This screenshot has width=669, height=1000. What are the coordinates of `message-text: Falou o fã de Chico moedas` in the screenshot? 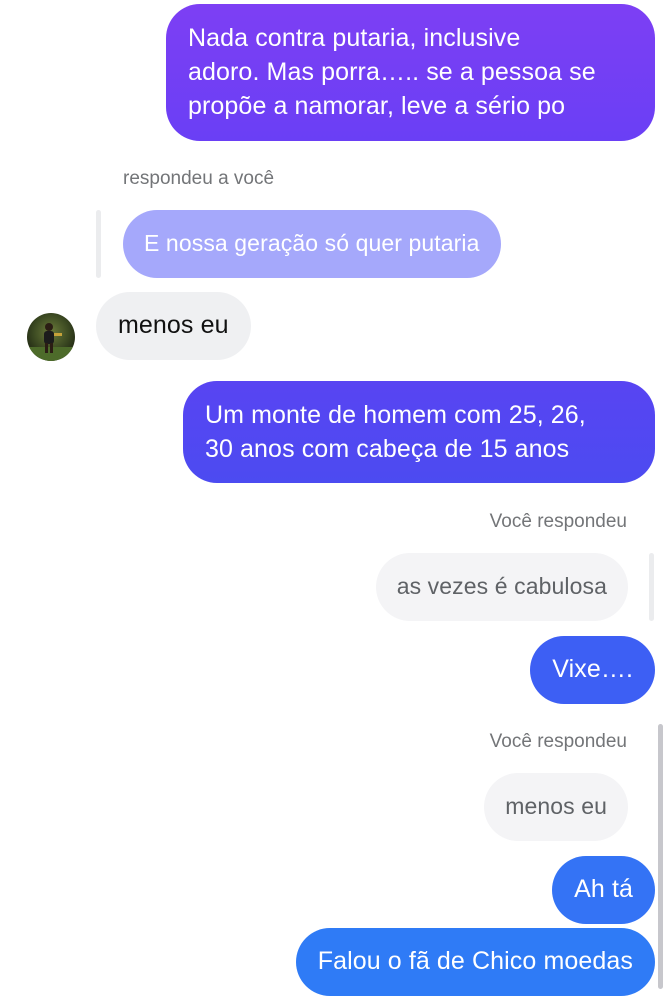 It's located at (475, 961).